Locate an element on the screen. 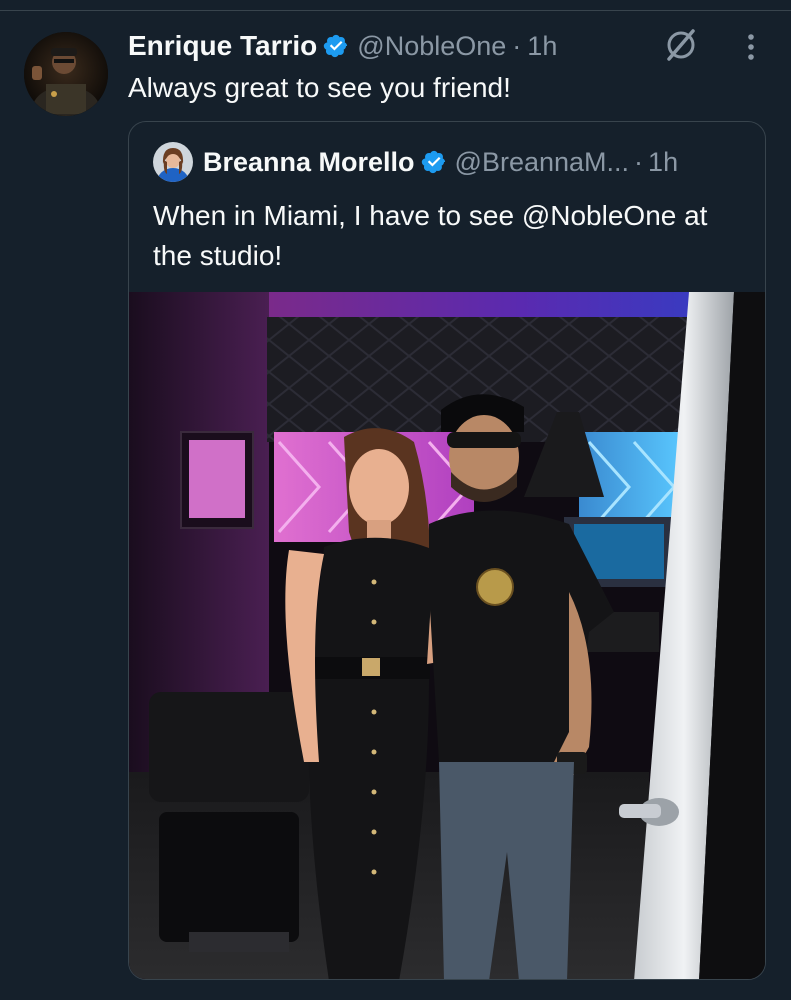 Image resolution: width=791 pixels, height=1000 pixels. tweet-header: Enrique Tarrio @NobleOne · 1h is located at coordinates (342, 46).